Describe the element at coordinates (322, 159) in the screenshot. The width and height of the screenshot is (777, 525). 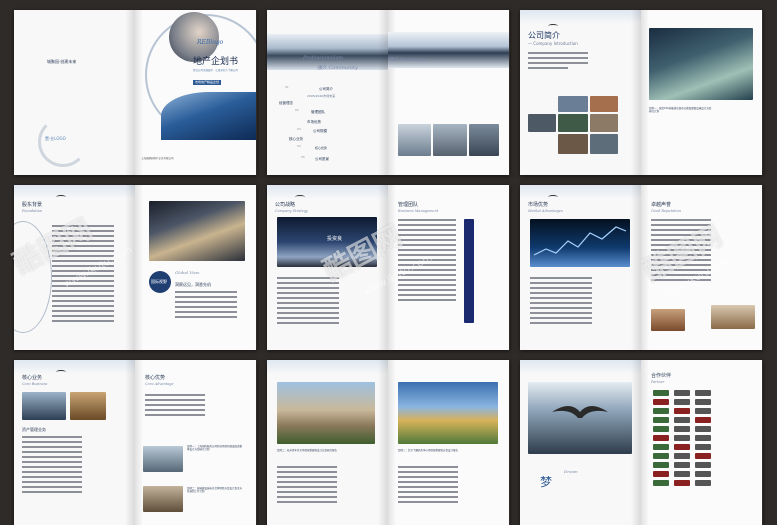
I see `toc-item-9: 公司愿景` at that location.